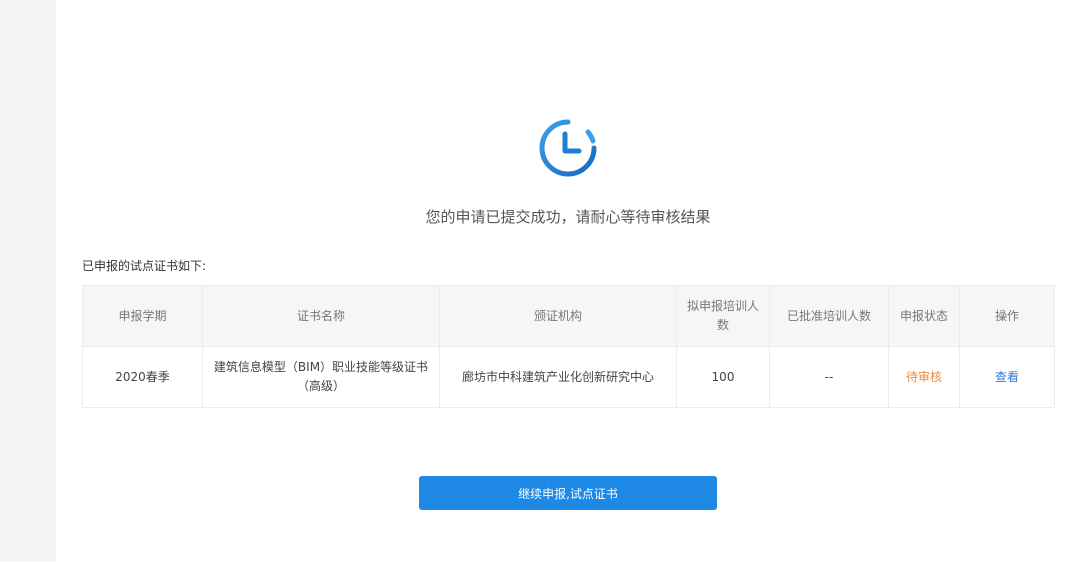 This screenshot has width=1080, height=562. I want to click on table-header-row: 申报学期 证书名称 颁证机构 拟申报培训人数 已批准培训人数 申报状态 操作, so click(568, 316).